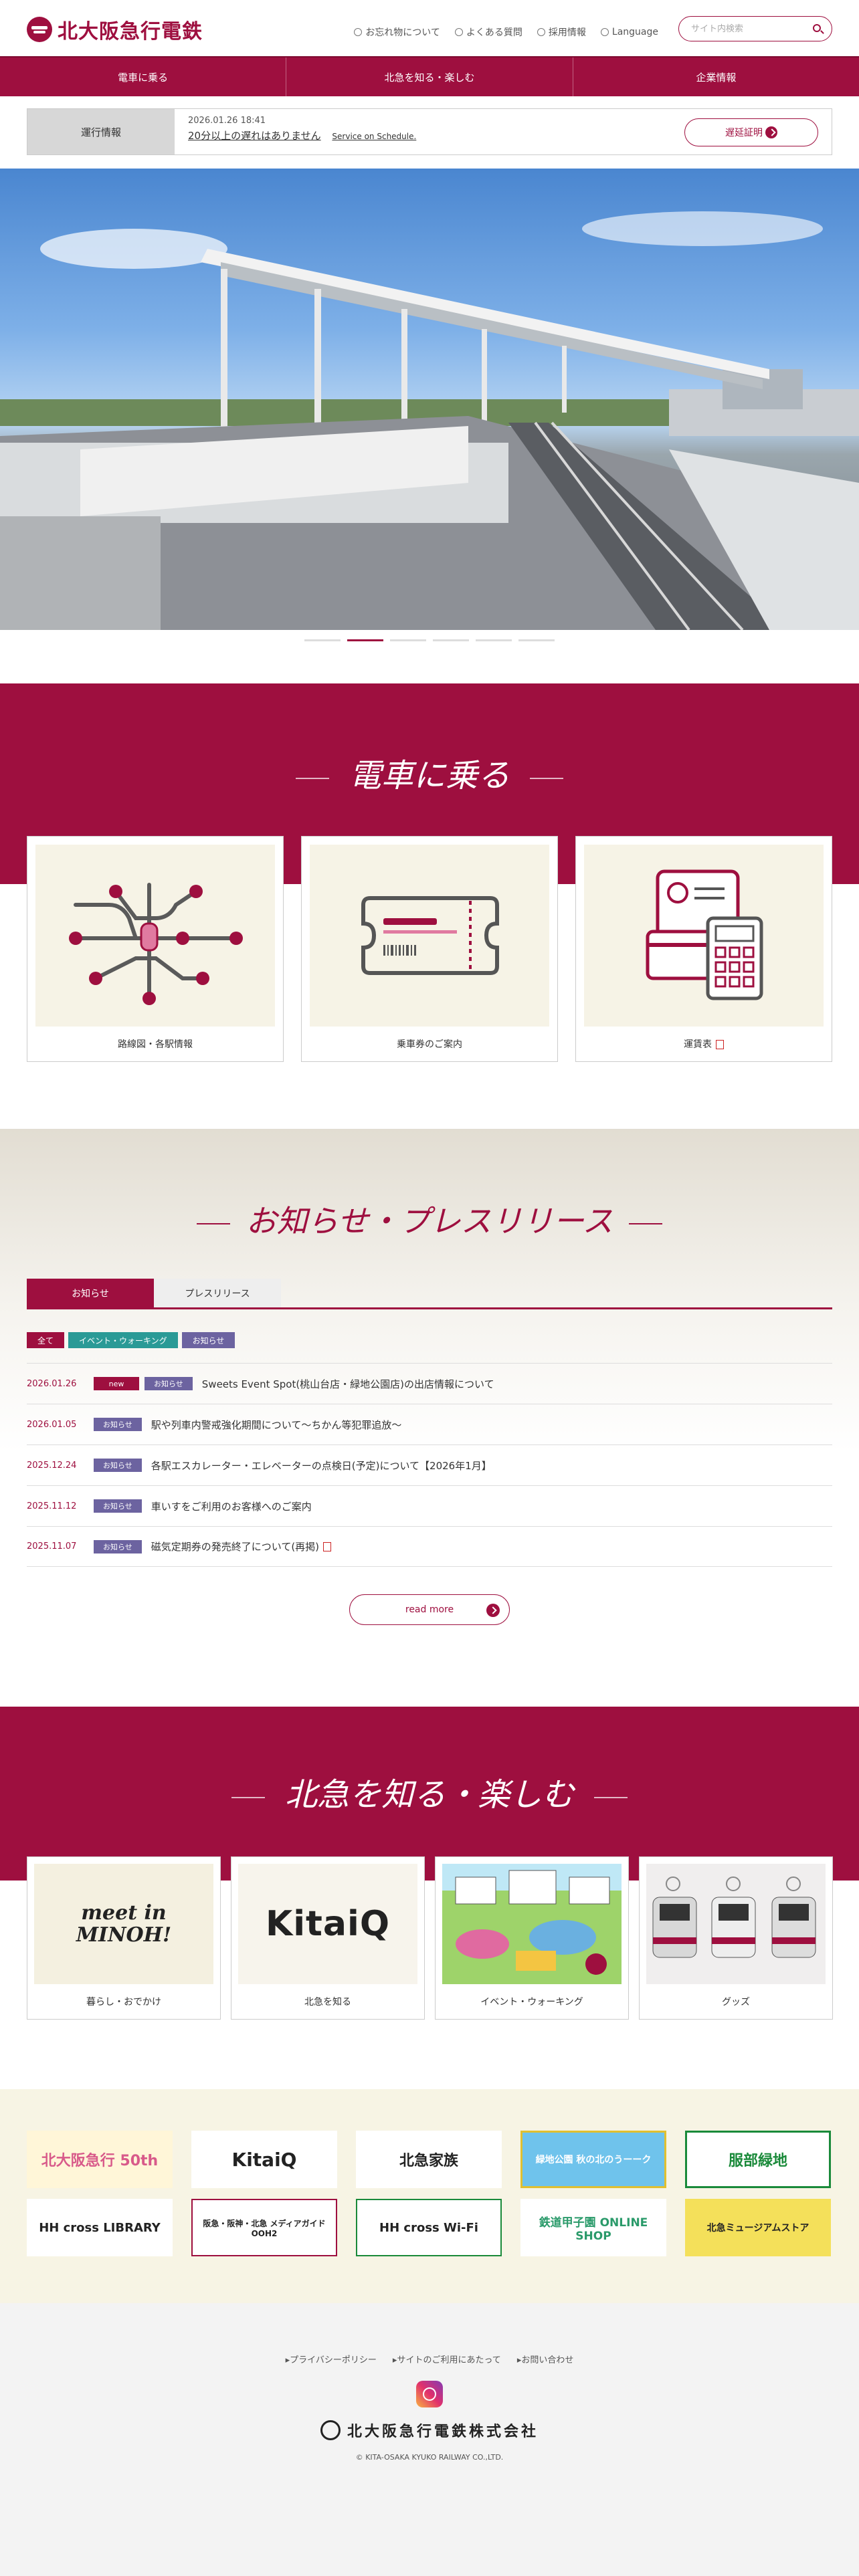  I want to click on kitaiq-logo: KitaiQ, so click(328, 1924).